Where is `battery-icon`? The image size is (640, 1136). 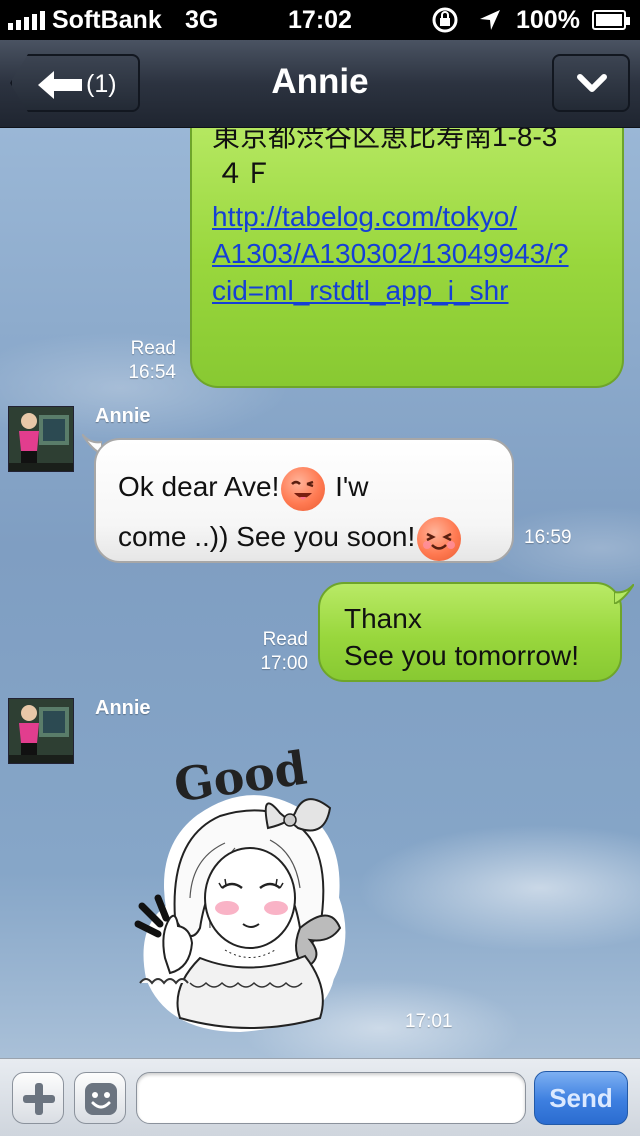
battery-icon is located at coordinates (611, 20).